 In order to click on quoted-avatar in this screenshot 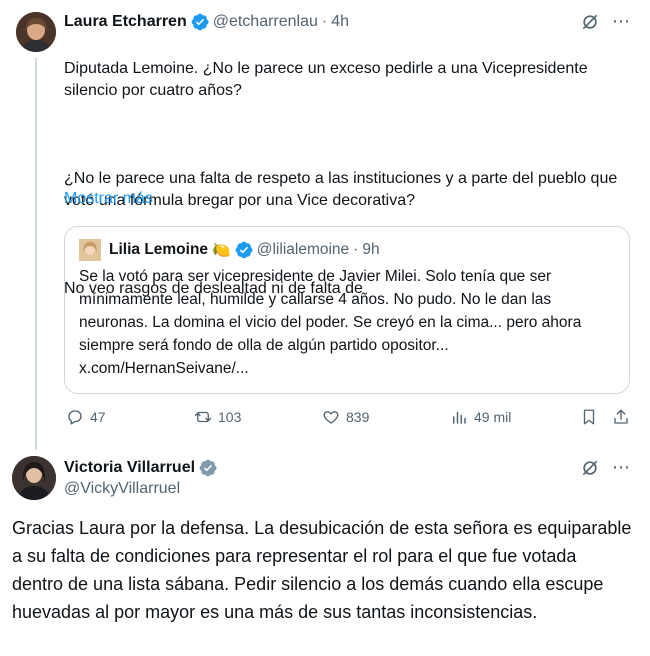, I will do `click(90, 250)`.